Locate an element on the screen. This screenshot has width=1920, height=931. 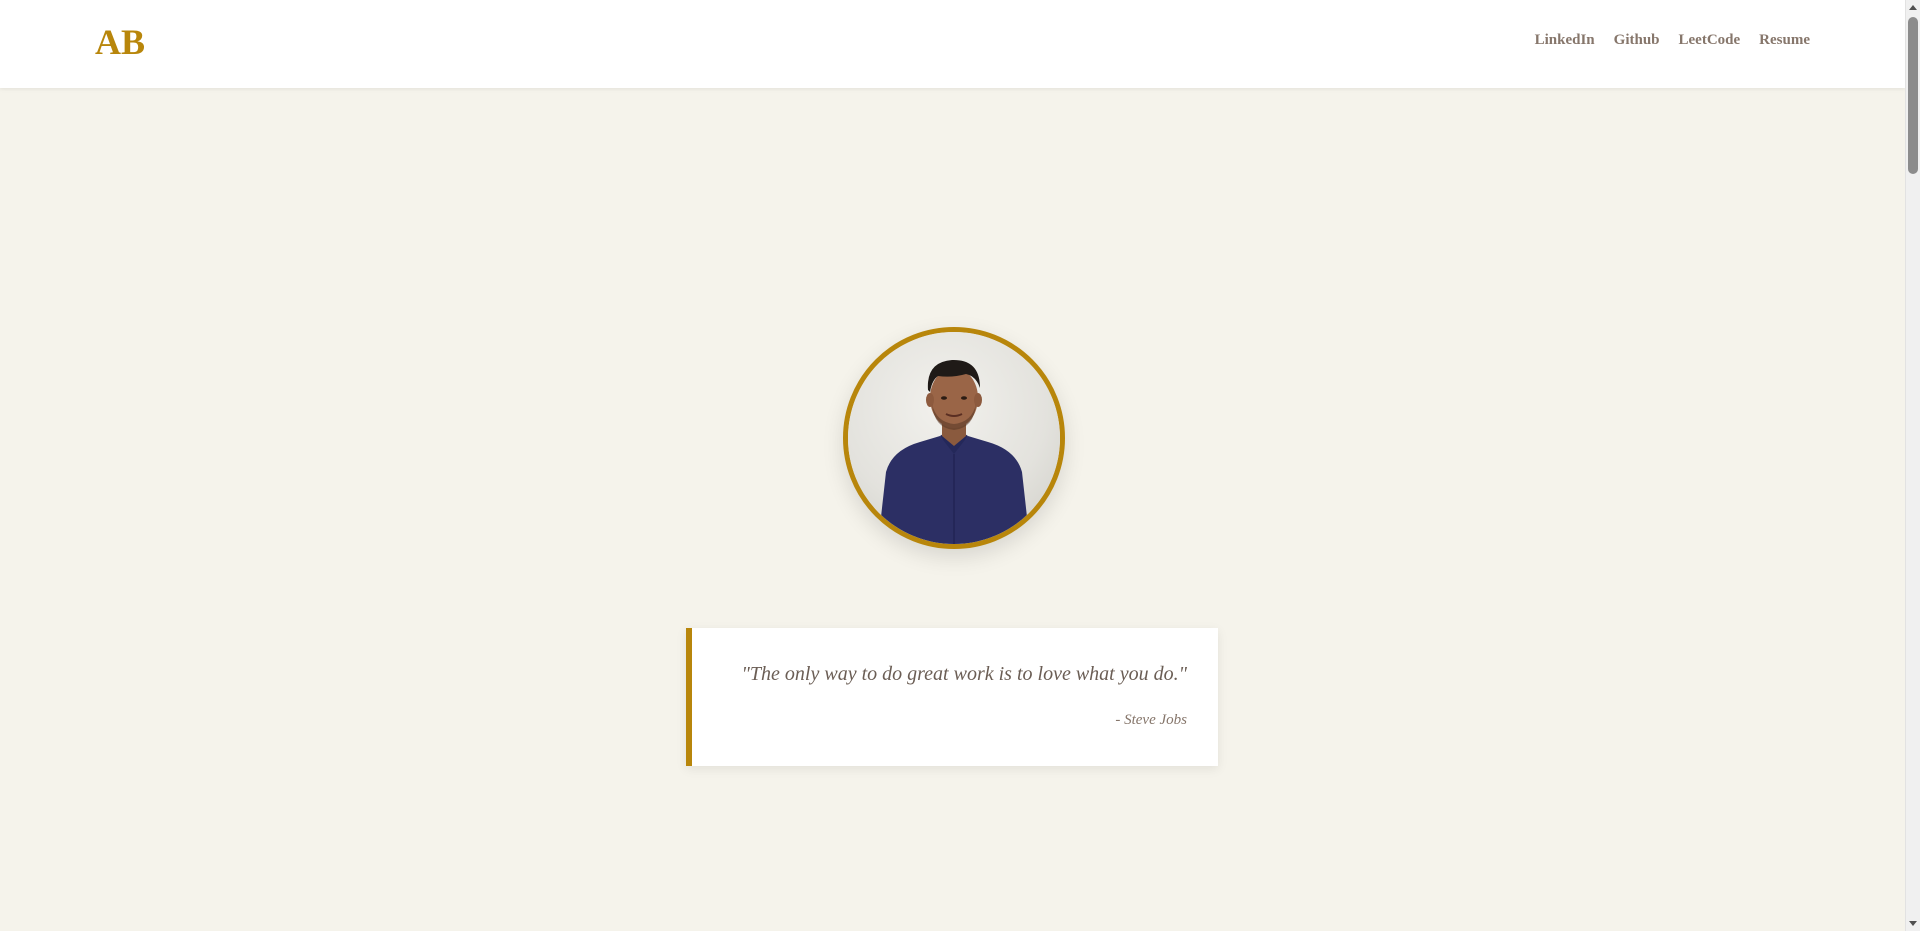
navbar: AB LinkedIn Github LeetCode Resume is located at coordinates (952, 44).